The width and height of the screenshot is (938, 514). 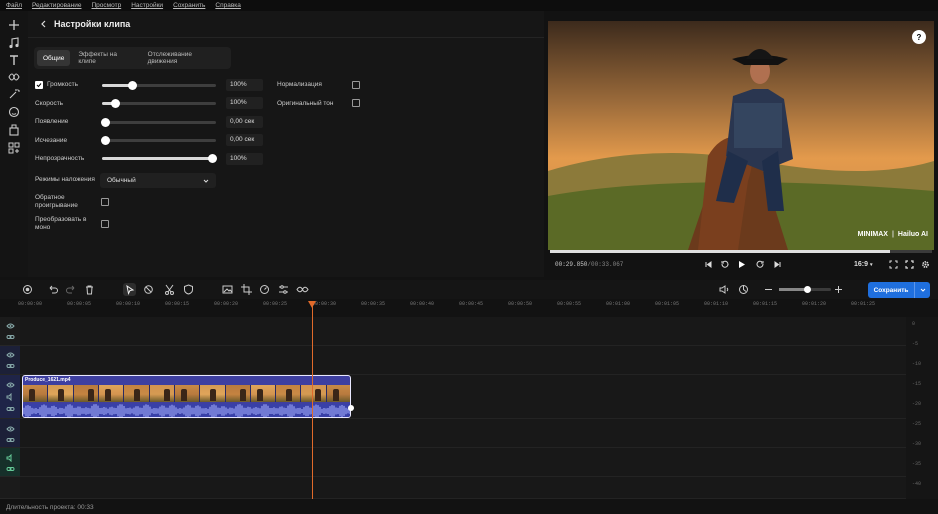 I want to click on meter-tick: -5, so click(x=915, y=344).